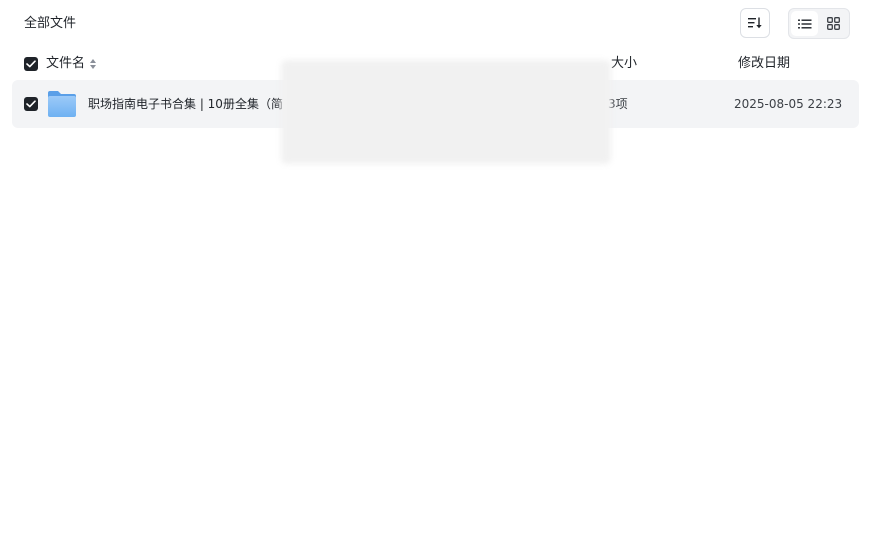 This screenshot has width=874, height=538. Describe the element at coordinates (624, 63) in the screenshot. I see `column-header-size: 大小` at that location.